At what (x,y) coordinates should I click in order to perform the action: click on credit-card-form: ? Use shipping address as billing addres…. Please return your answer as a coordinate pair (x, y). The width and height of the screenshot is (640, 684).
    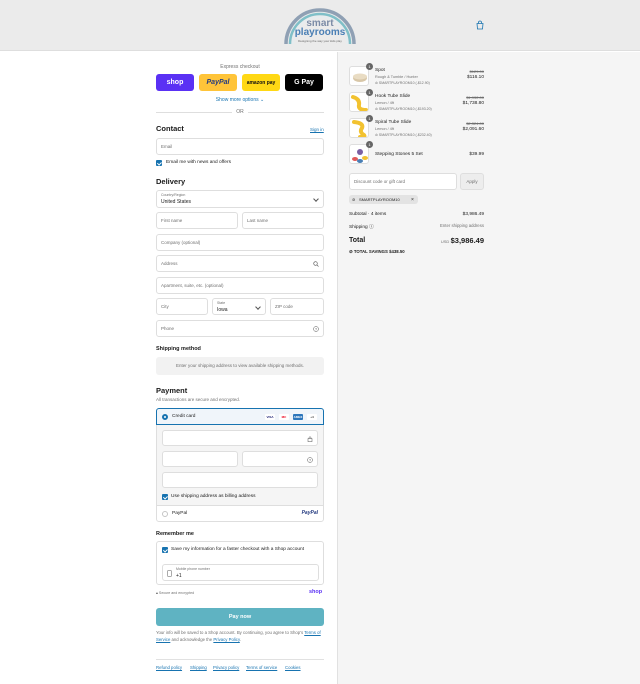
    Looking at the image, I should click on (240, 465).